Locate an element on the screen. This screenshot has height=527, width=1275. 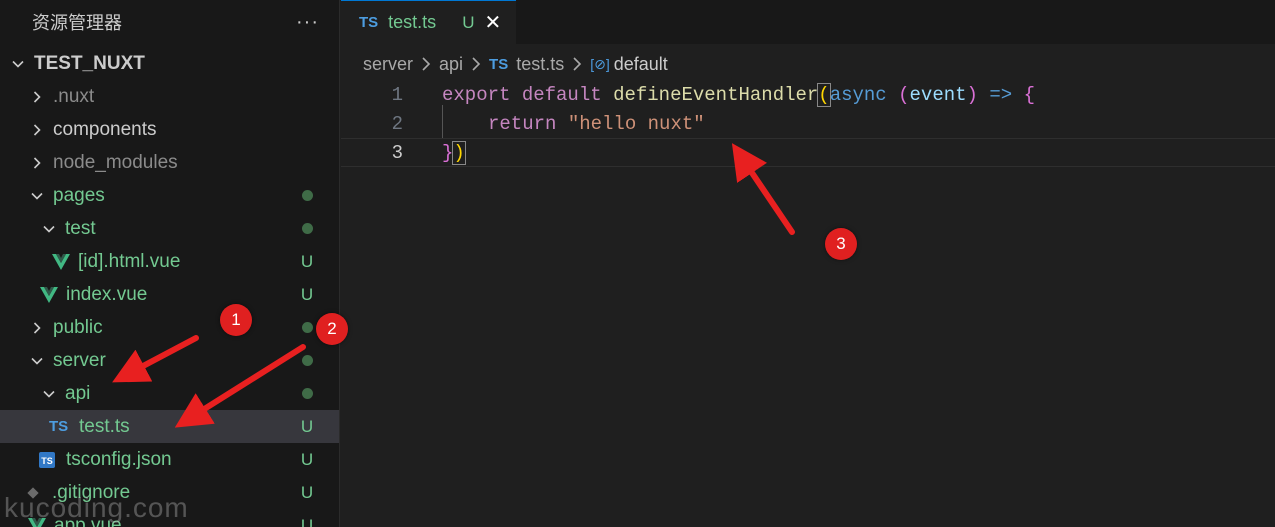
tsconfig-icon: TS is located at coordinates (48, 460).